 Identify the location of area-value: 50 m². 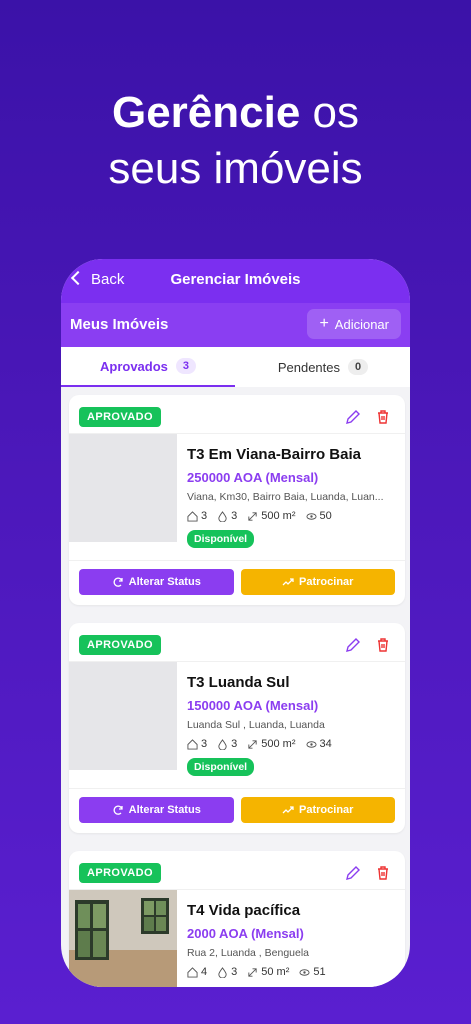
(275, 972).